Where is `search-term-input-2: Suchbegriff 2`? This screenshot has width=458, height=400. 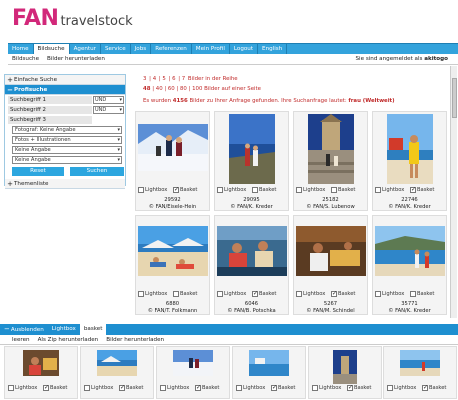 search-term-input-2: Suchbegriff 2 is located at coordinates (50, 110).